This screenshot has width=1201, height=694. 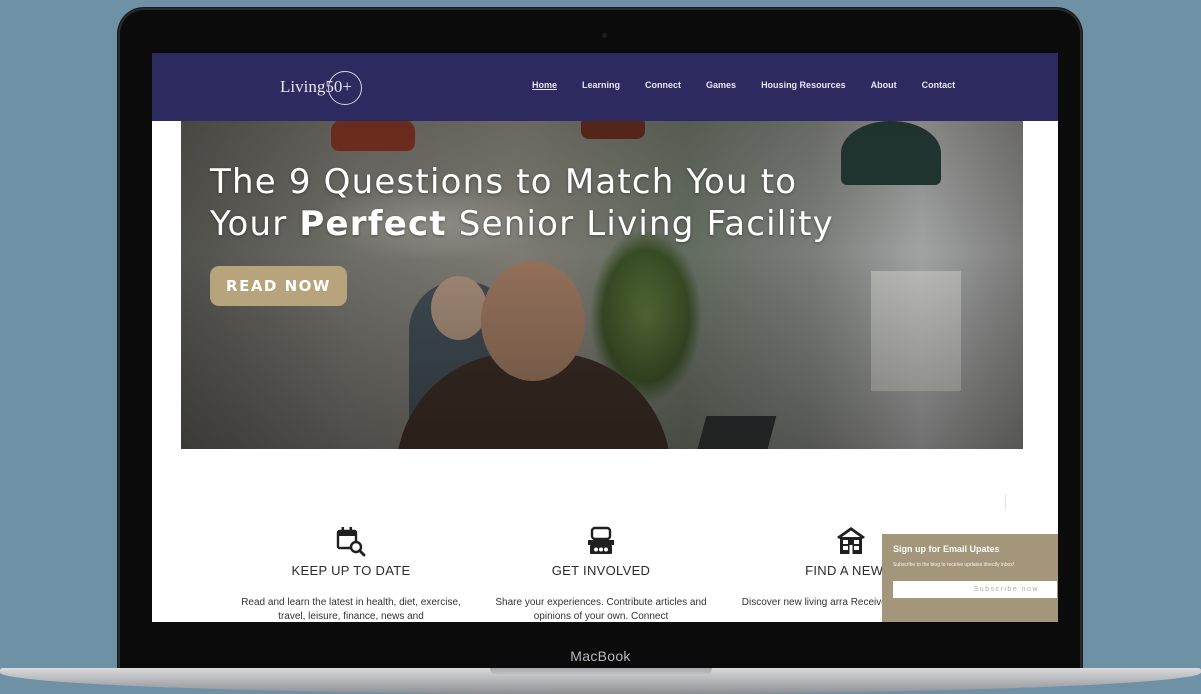 I want to click on device-label: MacBook, so click(x=600, y=656).